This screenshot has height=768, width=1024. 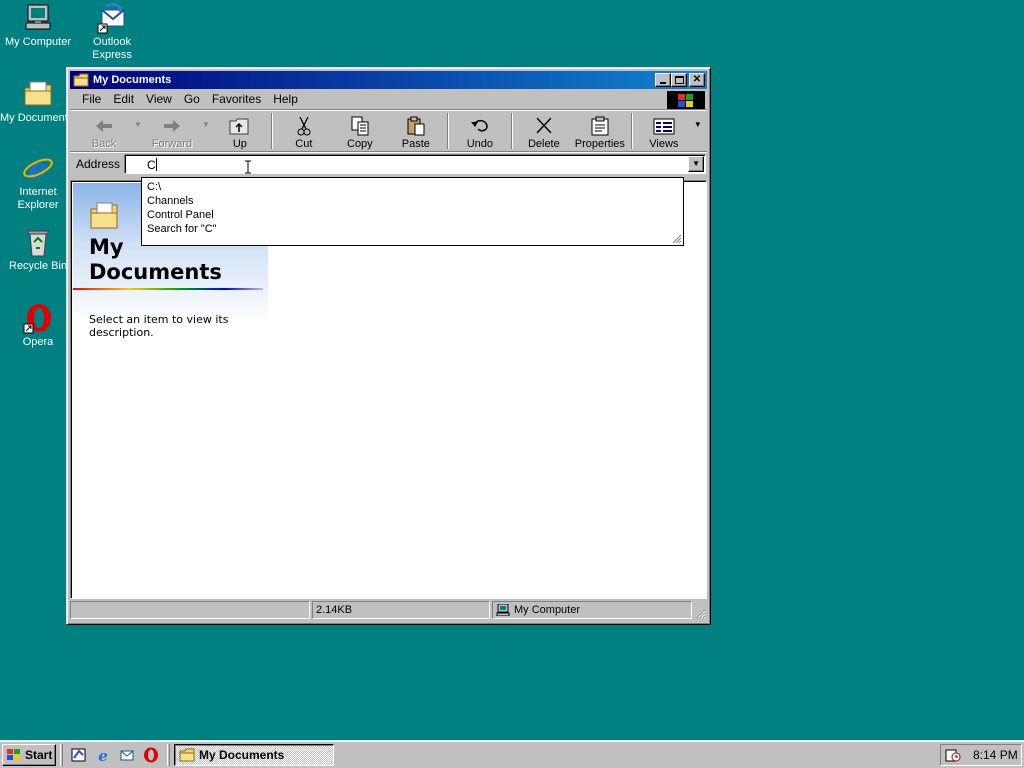 I want to click on status-size: 2.14KB, so click(x=401, y=610).